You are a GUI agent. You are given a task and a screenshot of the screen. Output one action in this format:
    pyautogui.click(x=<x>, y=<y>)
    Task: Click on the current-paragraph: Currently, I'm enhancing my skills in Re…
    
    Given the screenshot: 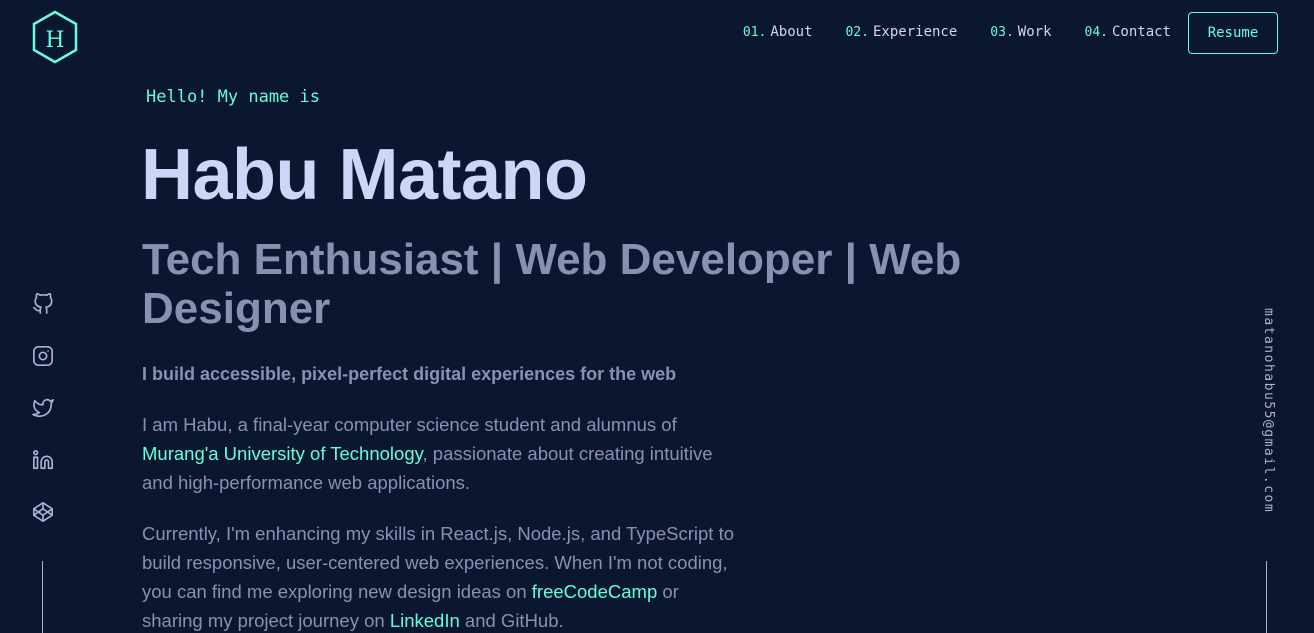 What is the action you would take?
    pyautogui.click(x=442, y=576)
    